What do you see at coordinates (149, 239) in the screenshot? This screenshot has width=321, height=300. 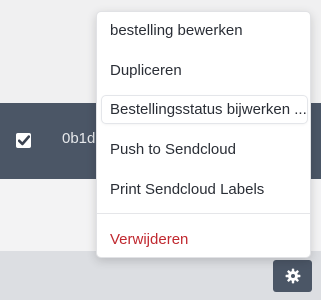 I see `menu-item-label: Verwijderen` at bounding box center [149, 239].